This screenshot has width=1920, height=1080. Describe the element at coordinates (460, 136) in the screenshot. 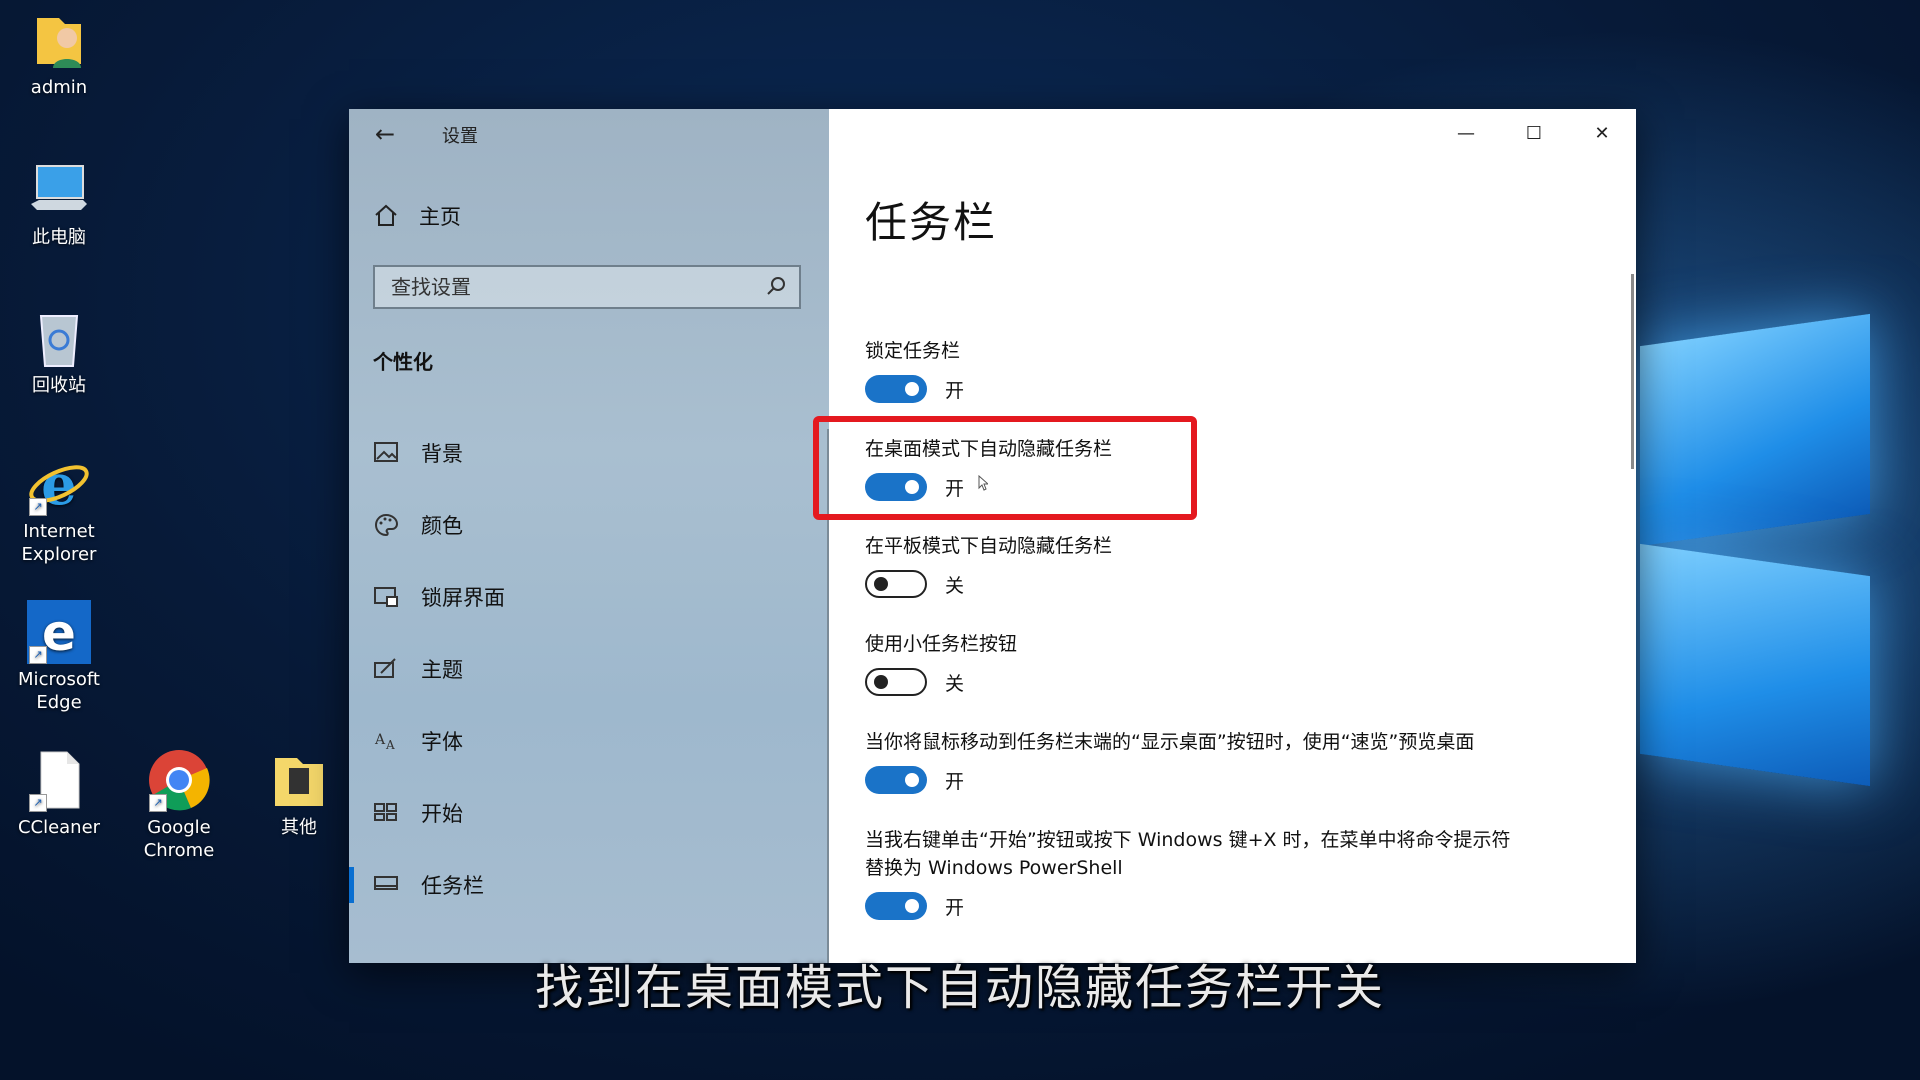

I see `window-title: 设置` at that location.